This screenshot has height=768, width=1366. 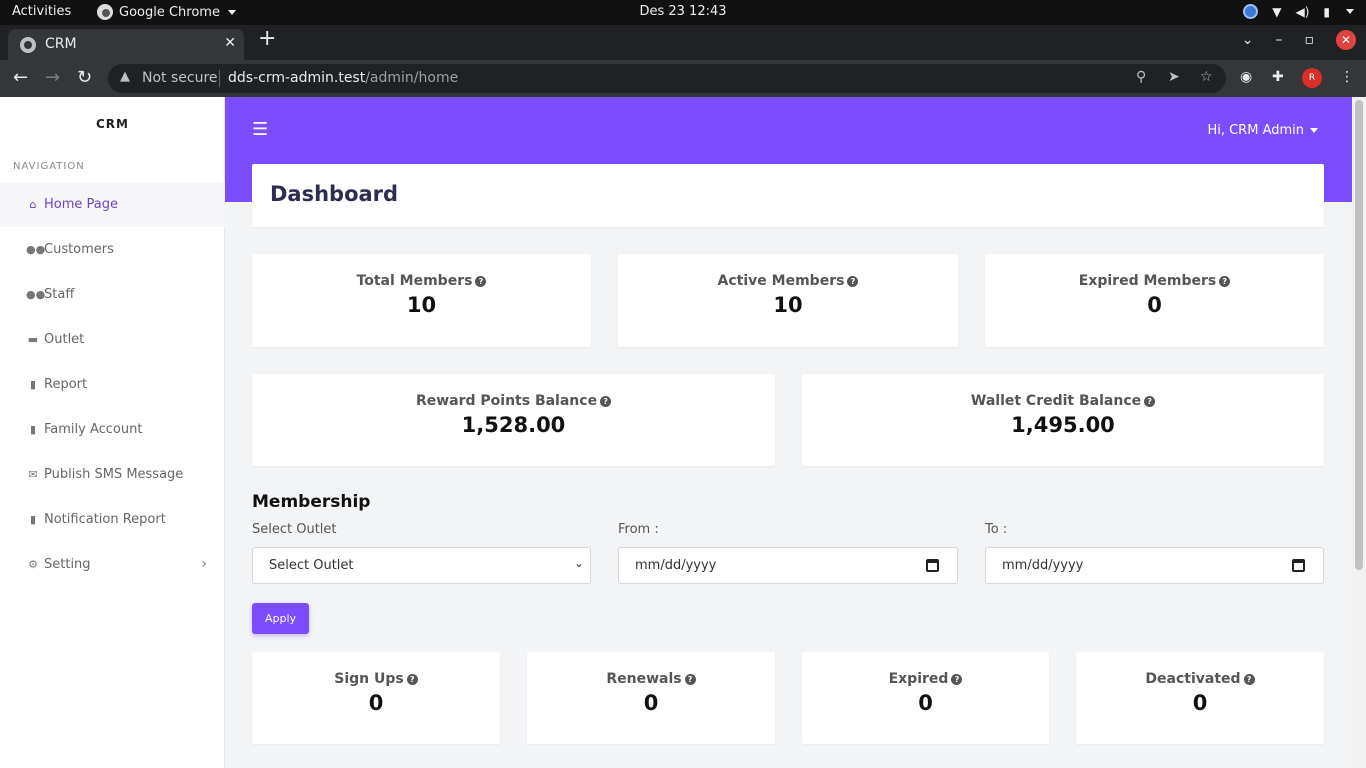 What do you see at coordinates (421, 300) in the screenshot?
I see `stat-card-total-members: Total Members? 10` at bounding box center [421, 300].